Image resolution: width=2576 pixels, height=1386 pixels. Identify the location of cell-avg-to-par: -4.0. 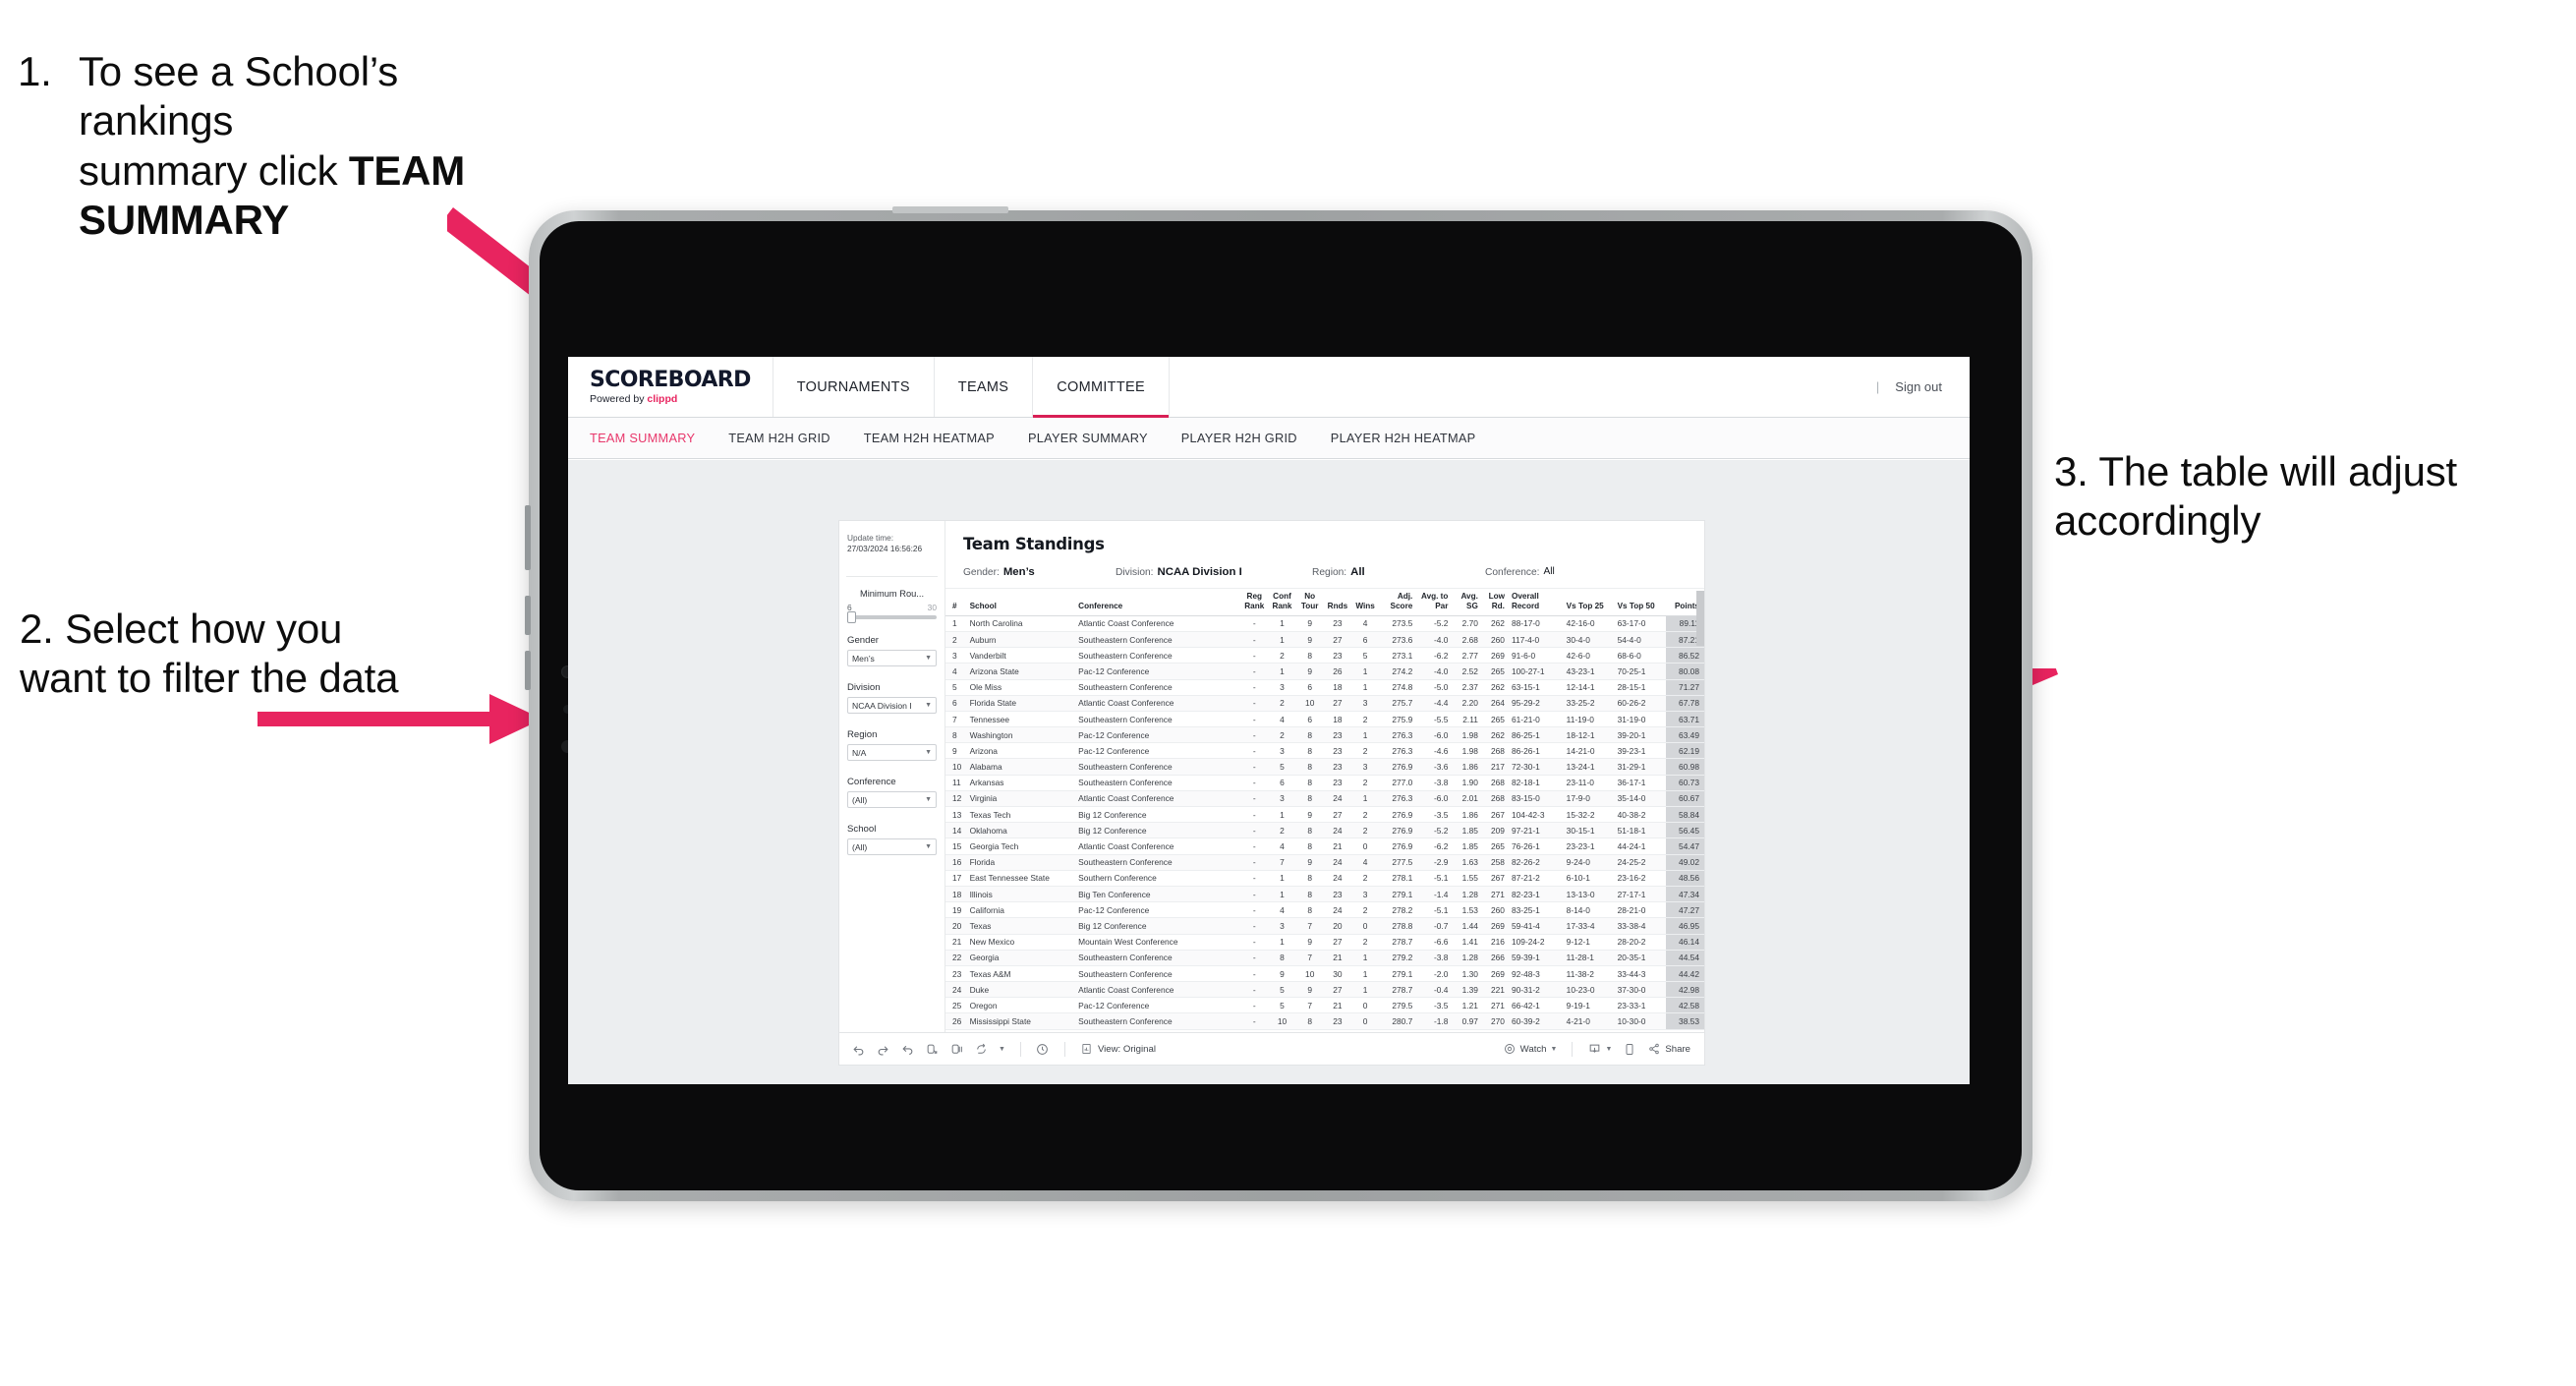
(1433, 640).